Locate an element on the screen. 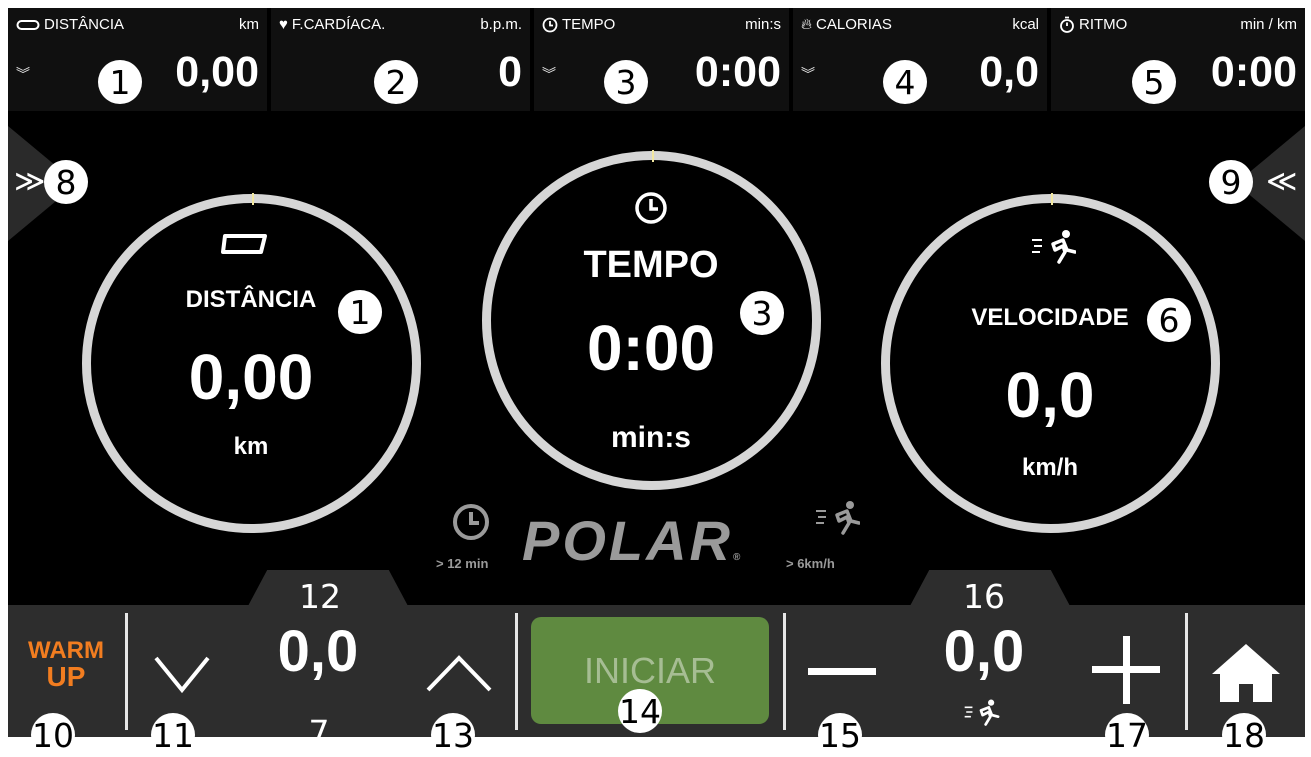 This screenshot has width=1311, height=757. callout-12: 12 is located at coordinates (320, 596).